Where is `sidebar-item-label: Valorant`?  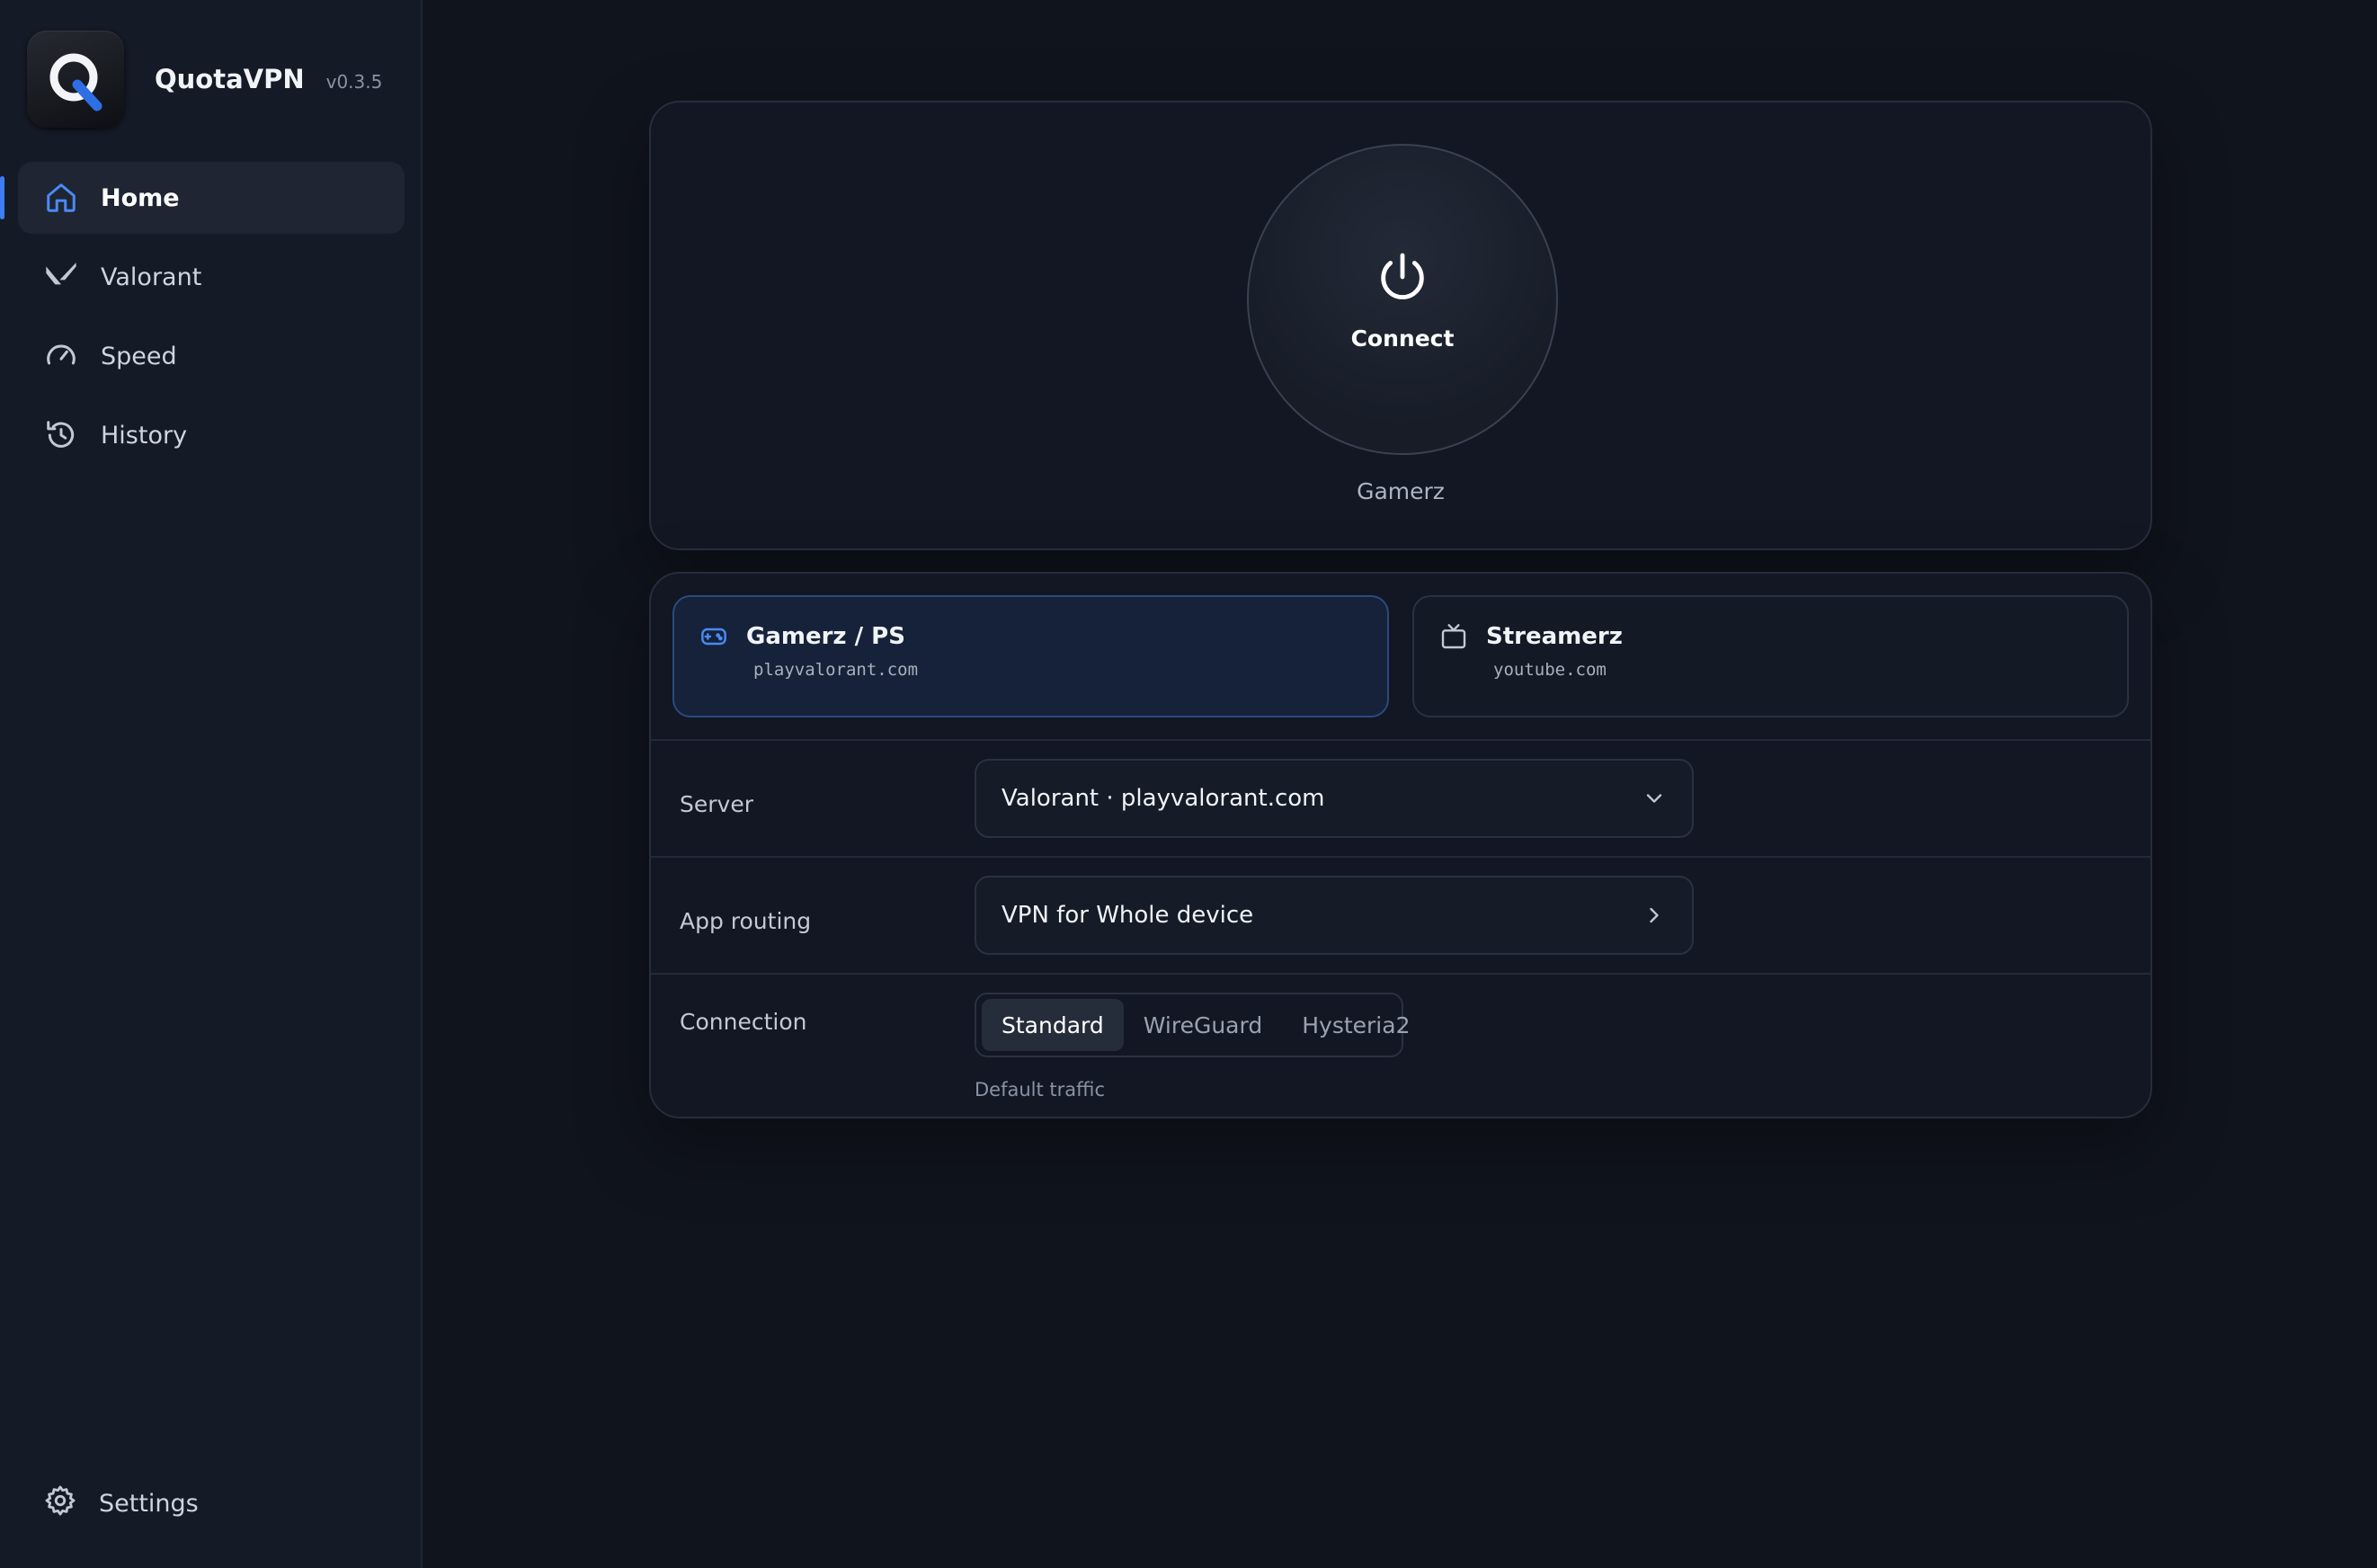
sidebar-item-label: Valorant is located at coordinates (151, 277).